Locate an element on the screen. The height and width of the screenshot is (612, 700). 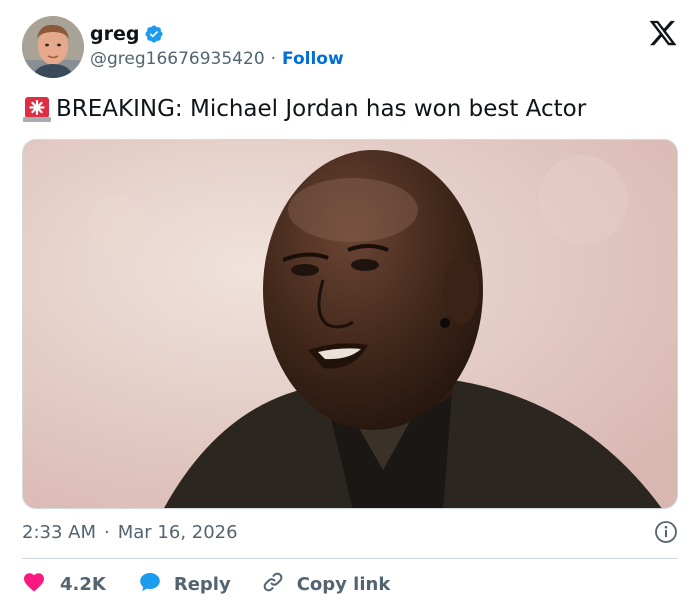
siren-icon is located at coordinates (37, 109).